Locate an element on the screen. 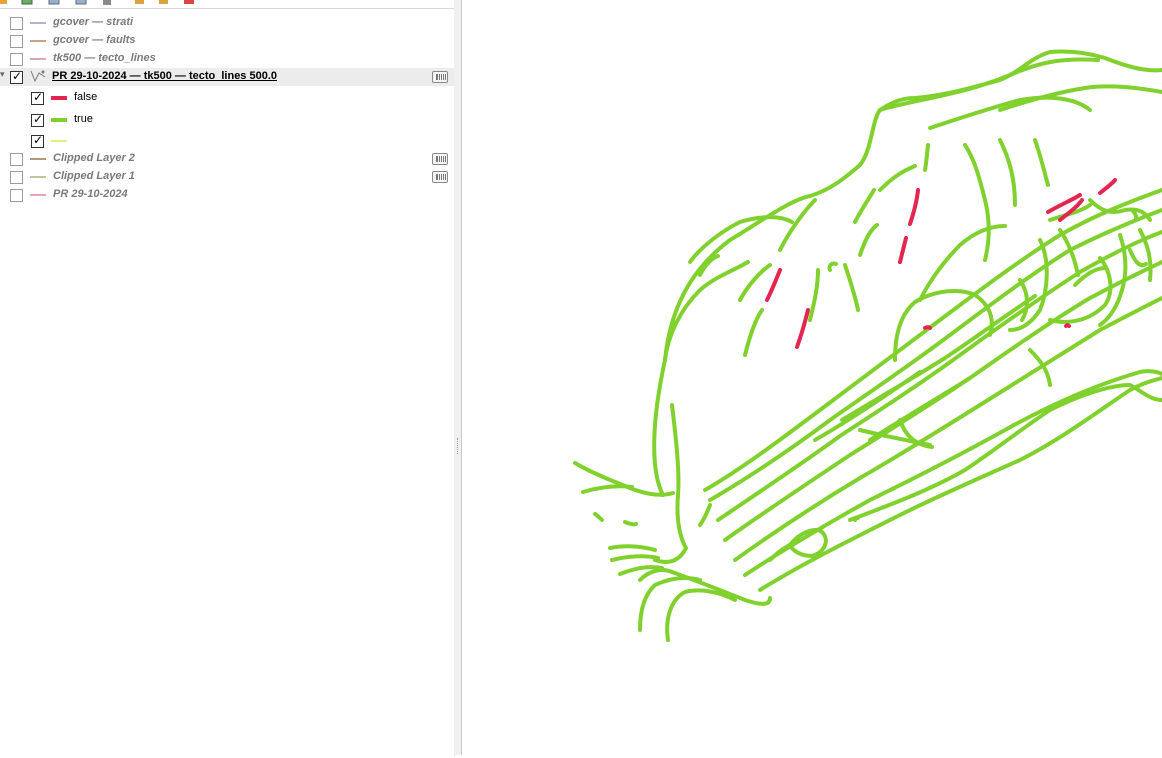 This screenshot has width=1162, height=758. legend-item-label: true is located at coordinates (83, 119).